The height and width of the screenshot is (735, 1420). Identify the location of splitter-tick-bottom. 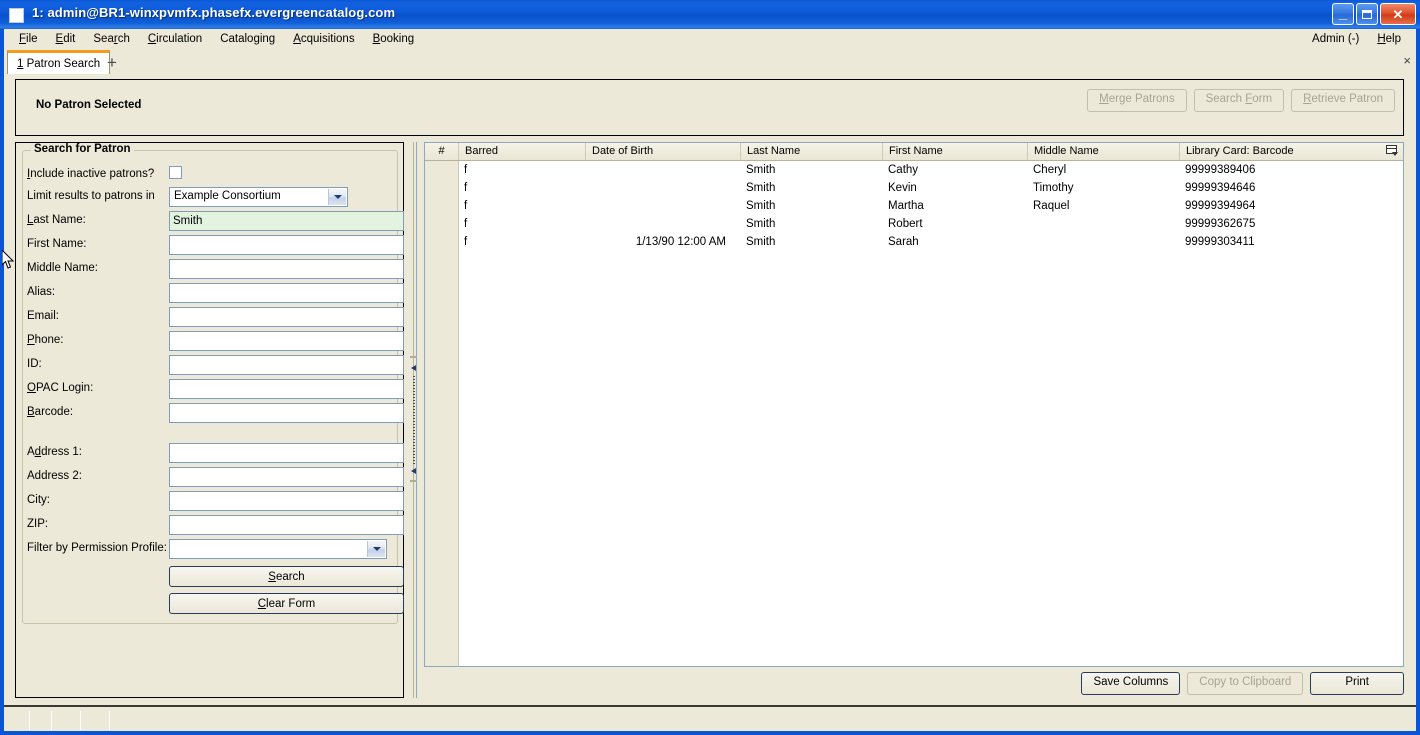
(413, 481).